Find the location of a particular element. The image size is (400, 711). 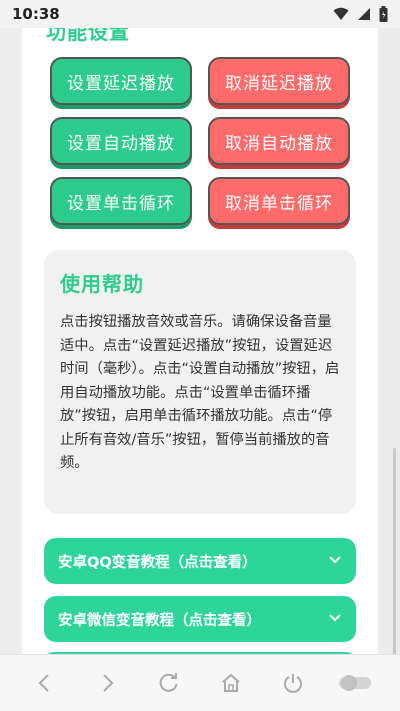

back-icon is located at coordinates (45, 683).